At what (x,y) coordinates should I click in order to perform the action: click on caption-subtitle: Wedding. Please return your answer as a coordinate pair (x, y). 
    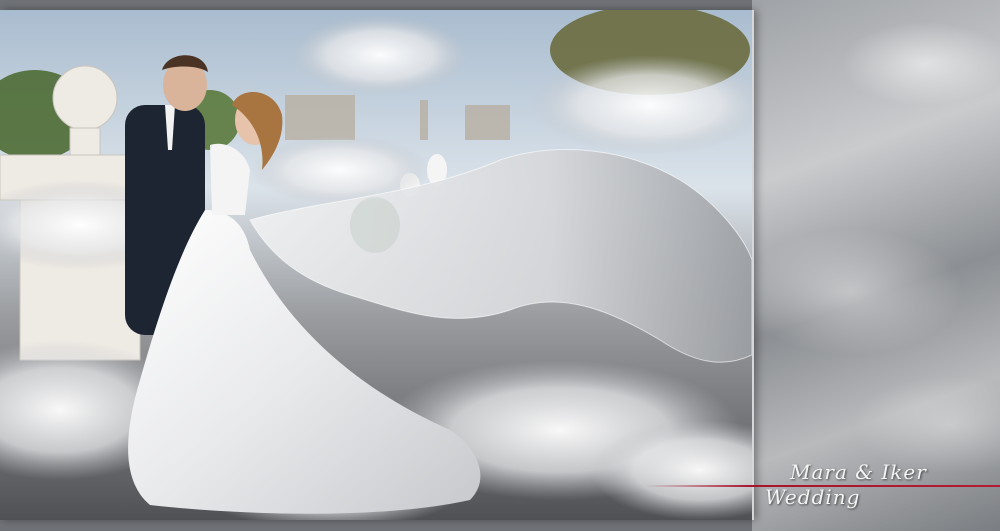
    Looking at the image, I should click on (813, 497).